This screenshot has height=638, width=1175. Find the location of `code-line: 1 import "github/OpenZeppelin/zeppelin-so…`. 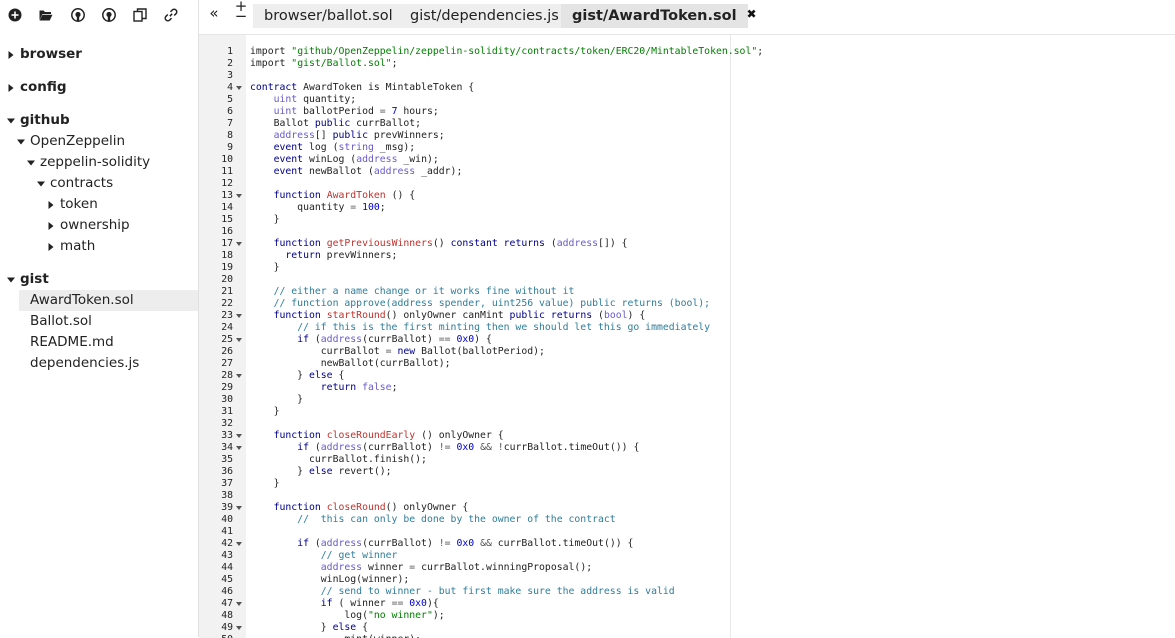

code-line: 1 import "github/OpenZeppelin/zeppelin-so… is located at coordinates (687, 52).